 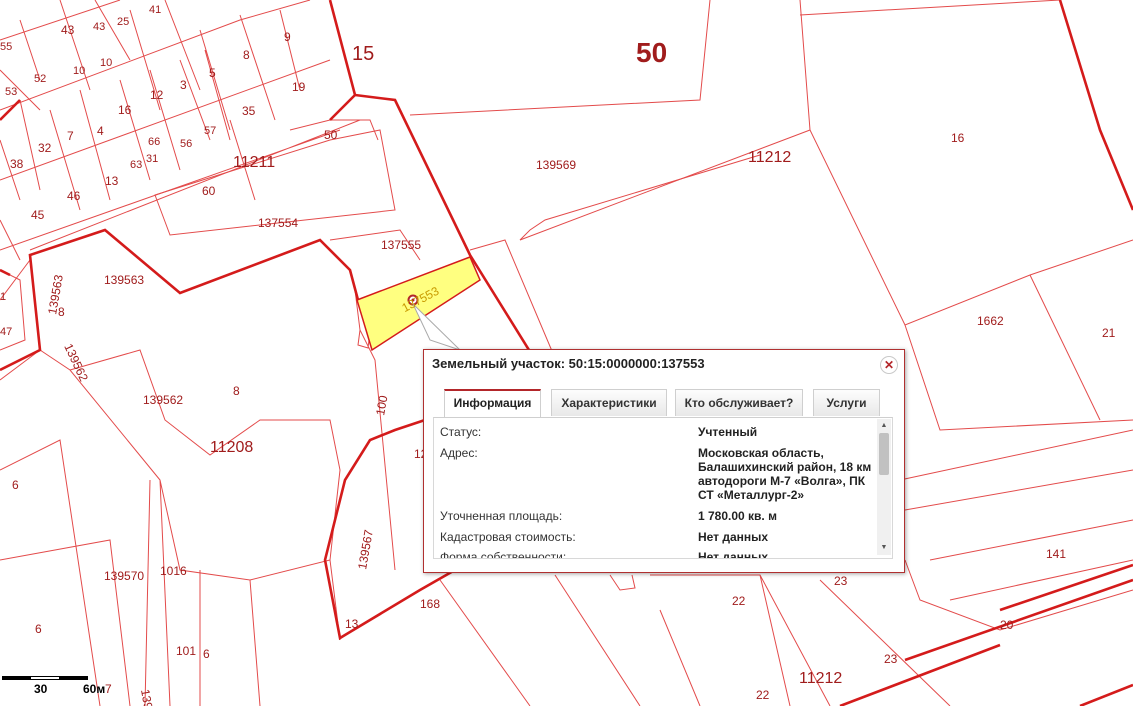 I want to click on parcel-label: 25, so click(x=123, y=22).